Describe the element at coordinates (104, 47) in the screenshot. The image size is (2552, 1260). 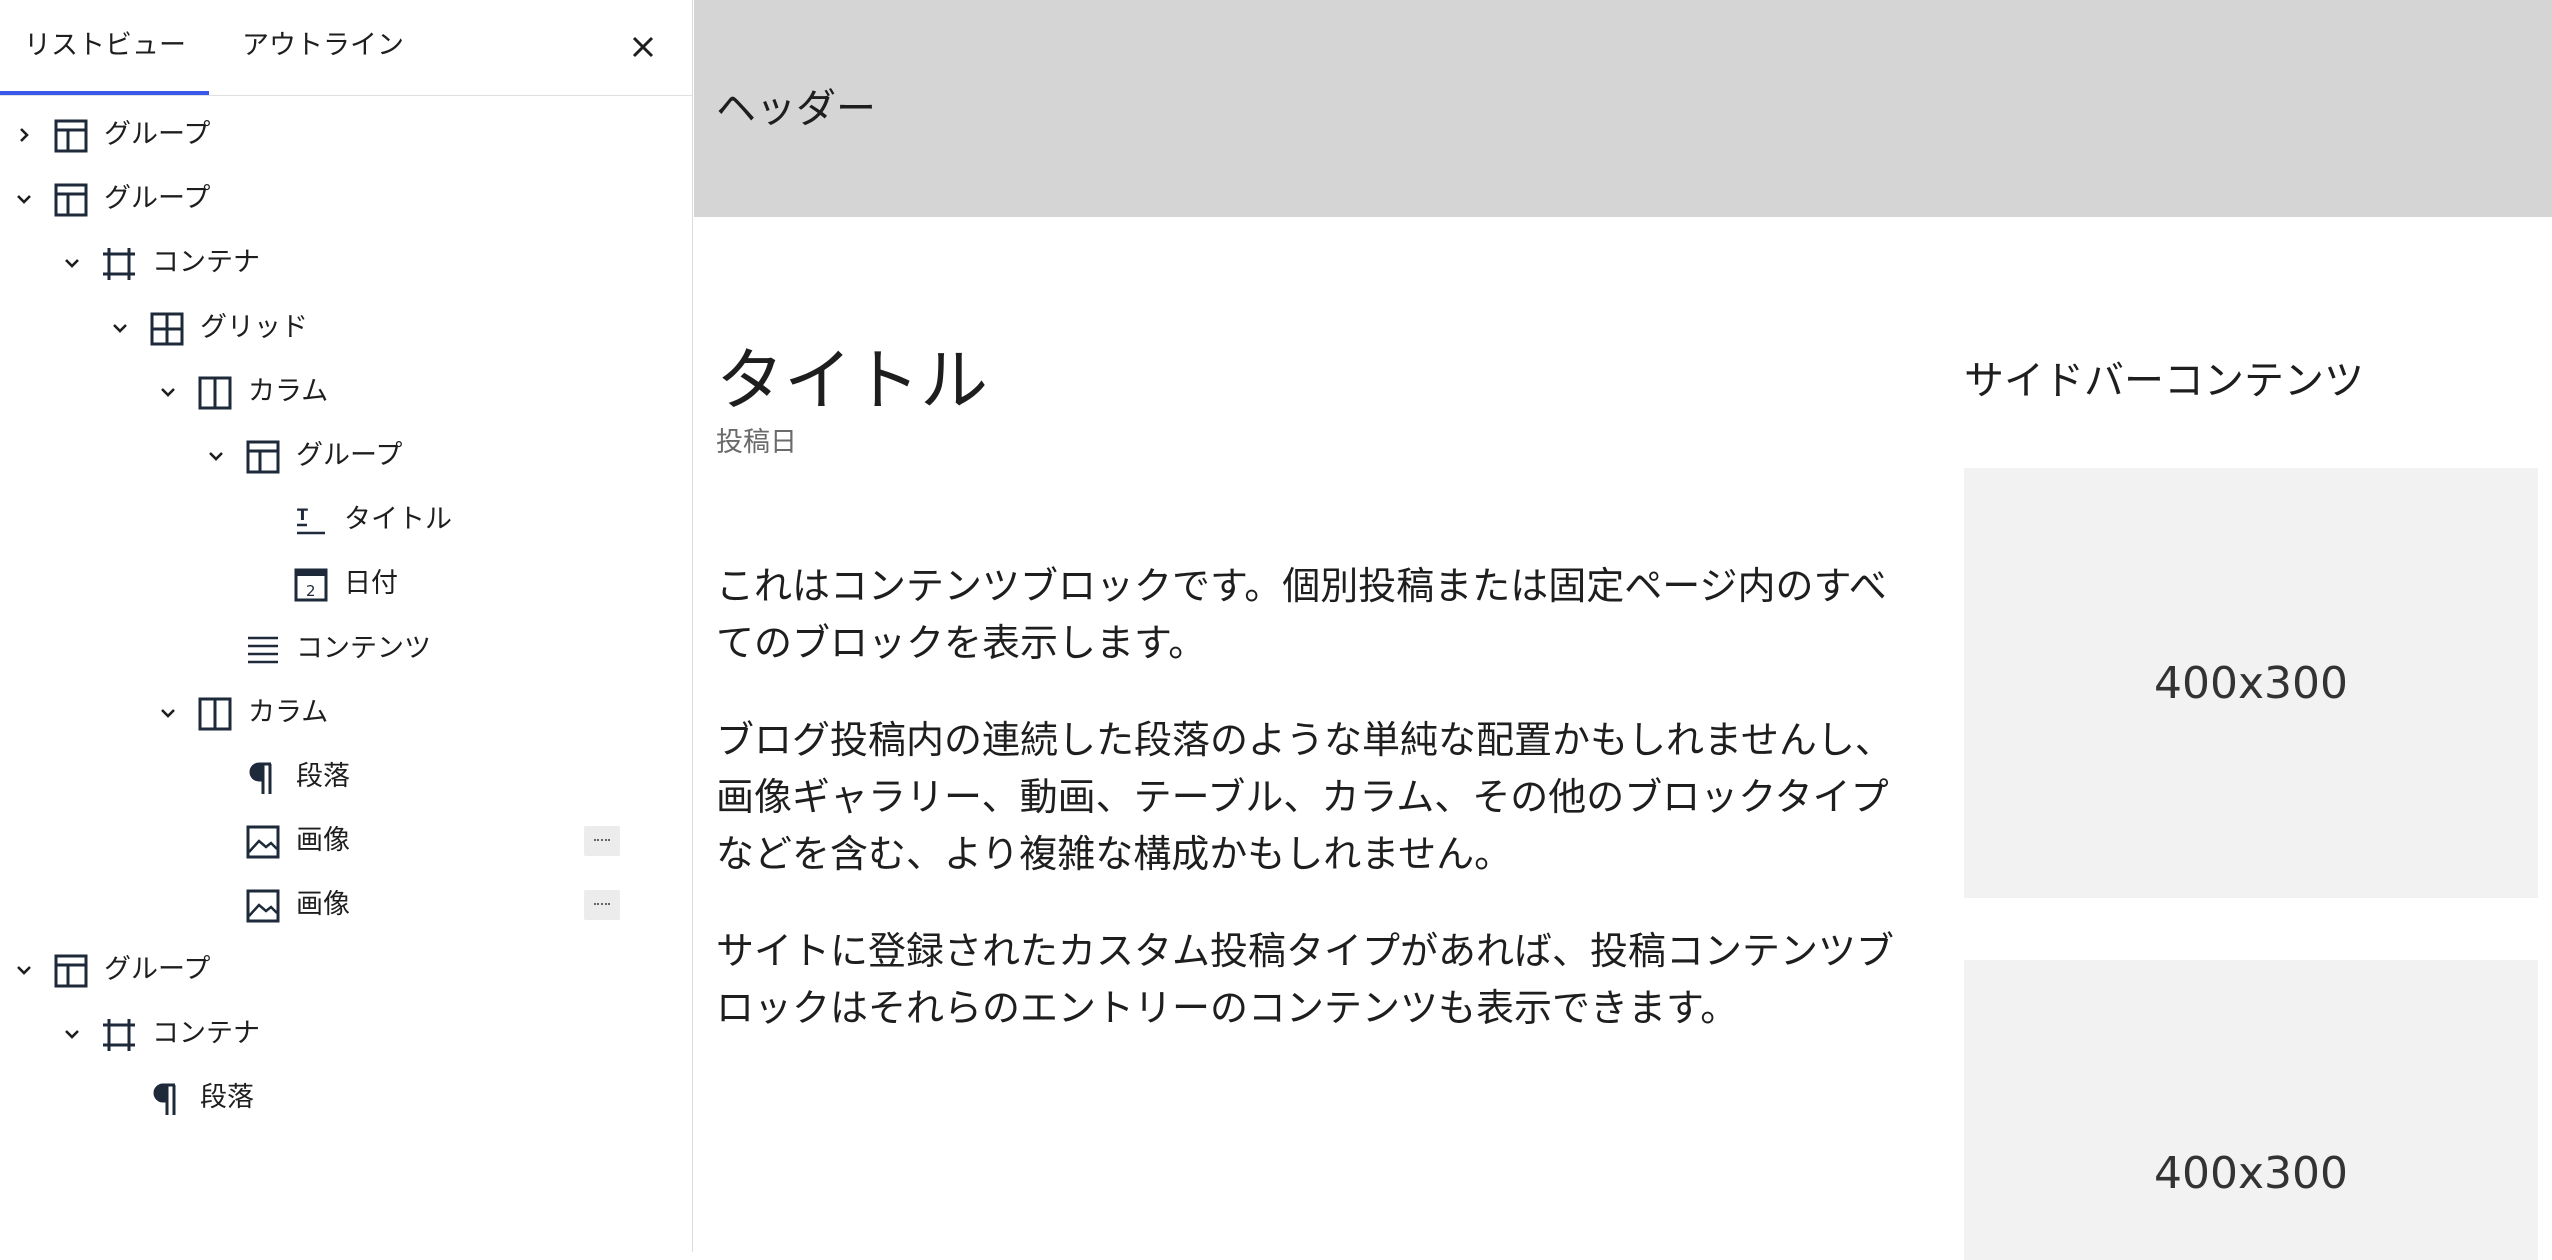
I see `tab-list-view: リストビュー` at that location.